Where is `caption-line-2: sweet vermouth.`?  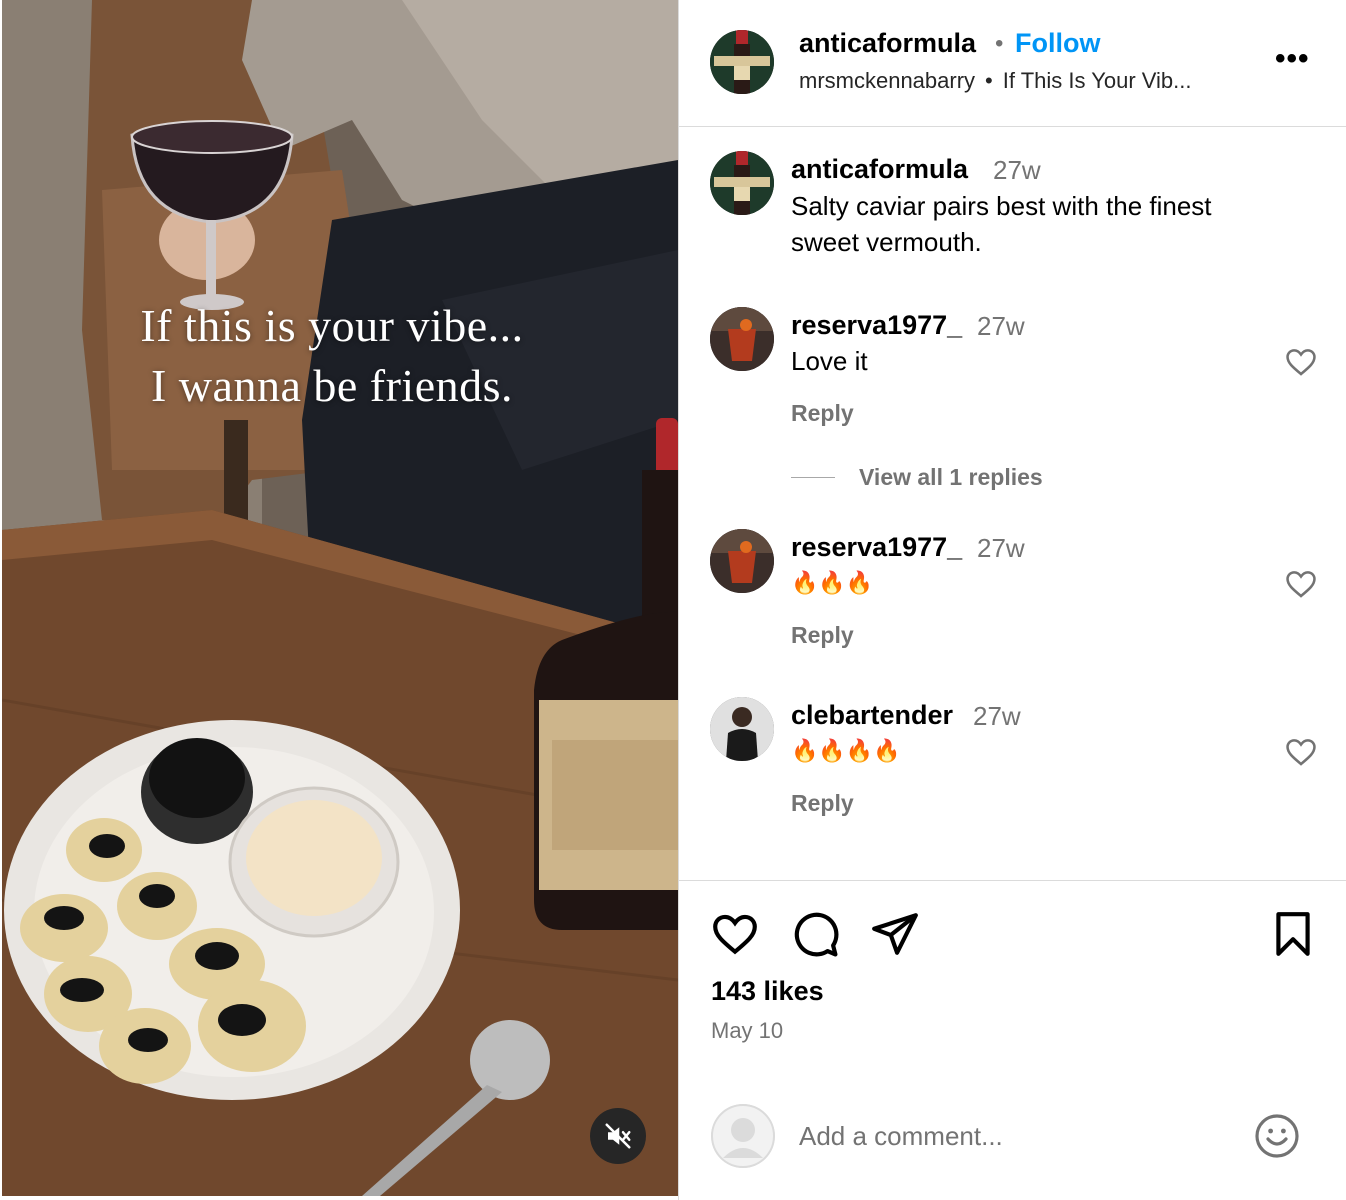
caption-line-2: sweet vermouth. is located at coordinates (886, 242).